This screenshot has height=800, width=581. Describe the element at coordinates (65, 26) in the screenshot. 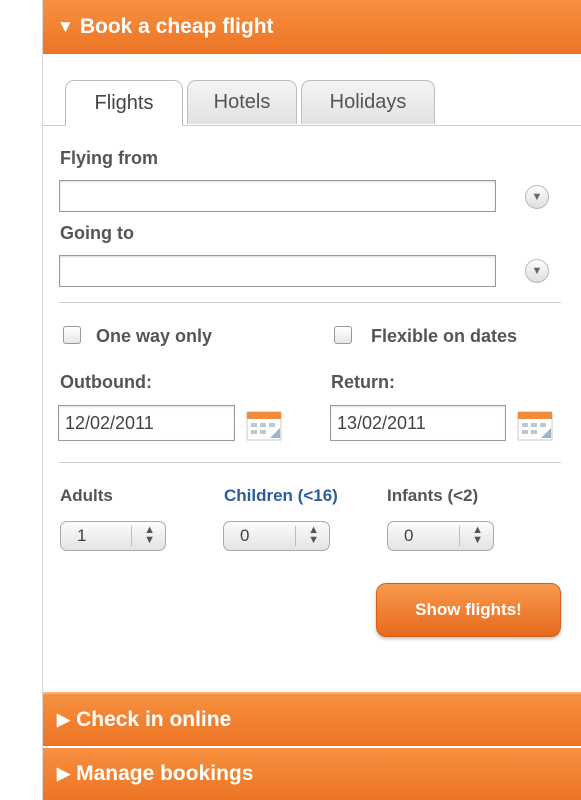

I see `collapse-triangle-icon: ▼` at that location.